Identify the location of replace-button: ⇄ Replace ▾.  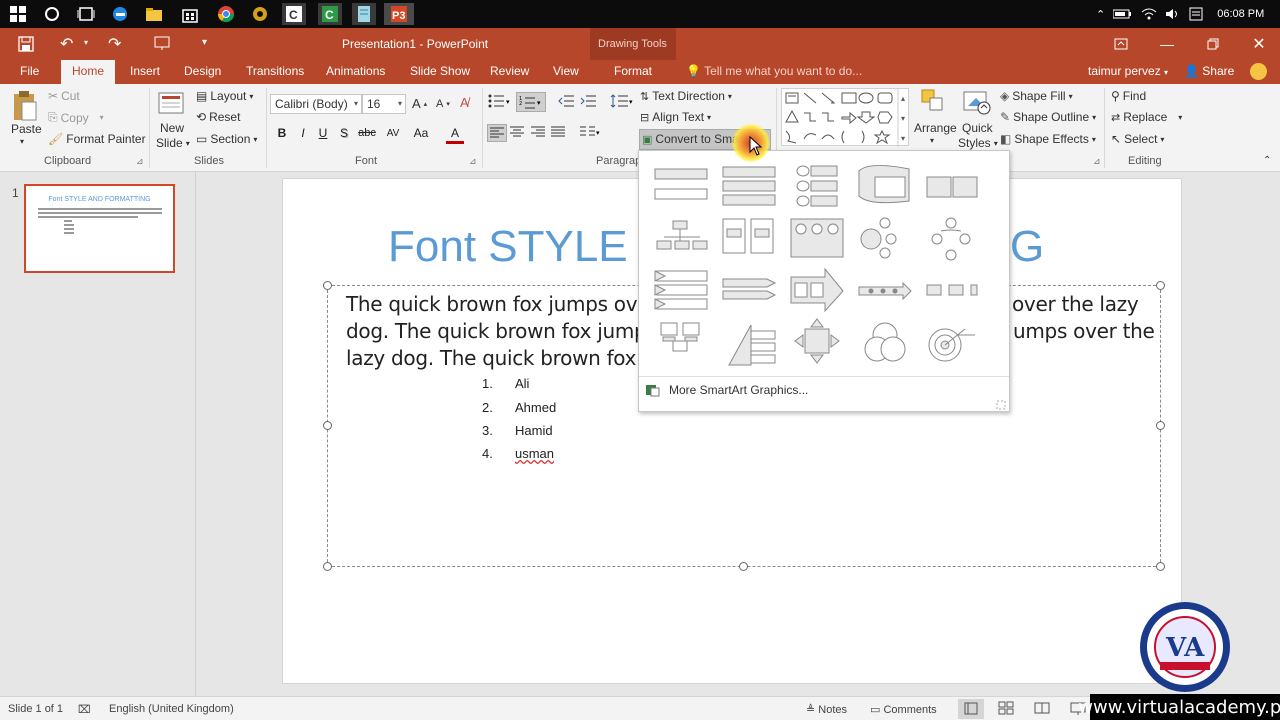
(1146, 117).